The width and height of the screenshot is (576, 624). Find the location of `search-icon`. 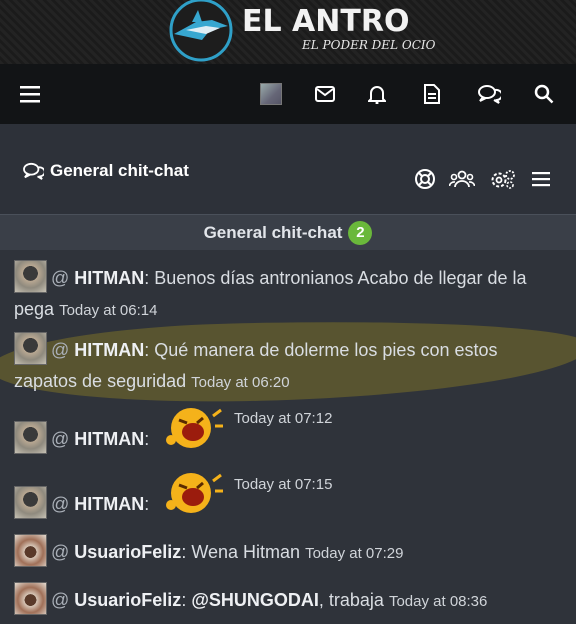

search-icon is located at coordinates (544, 94).